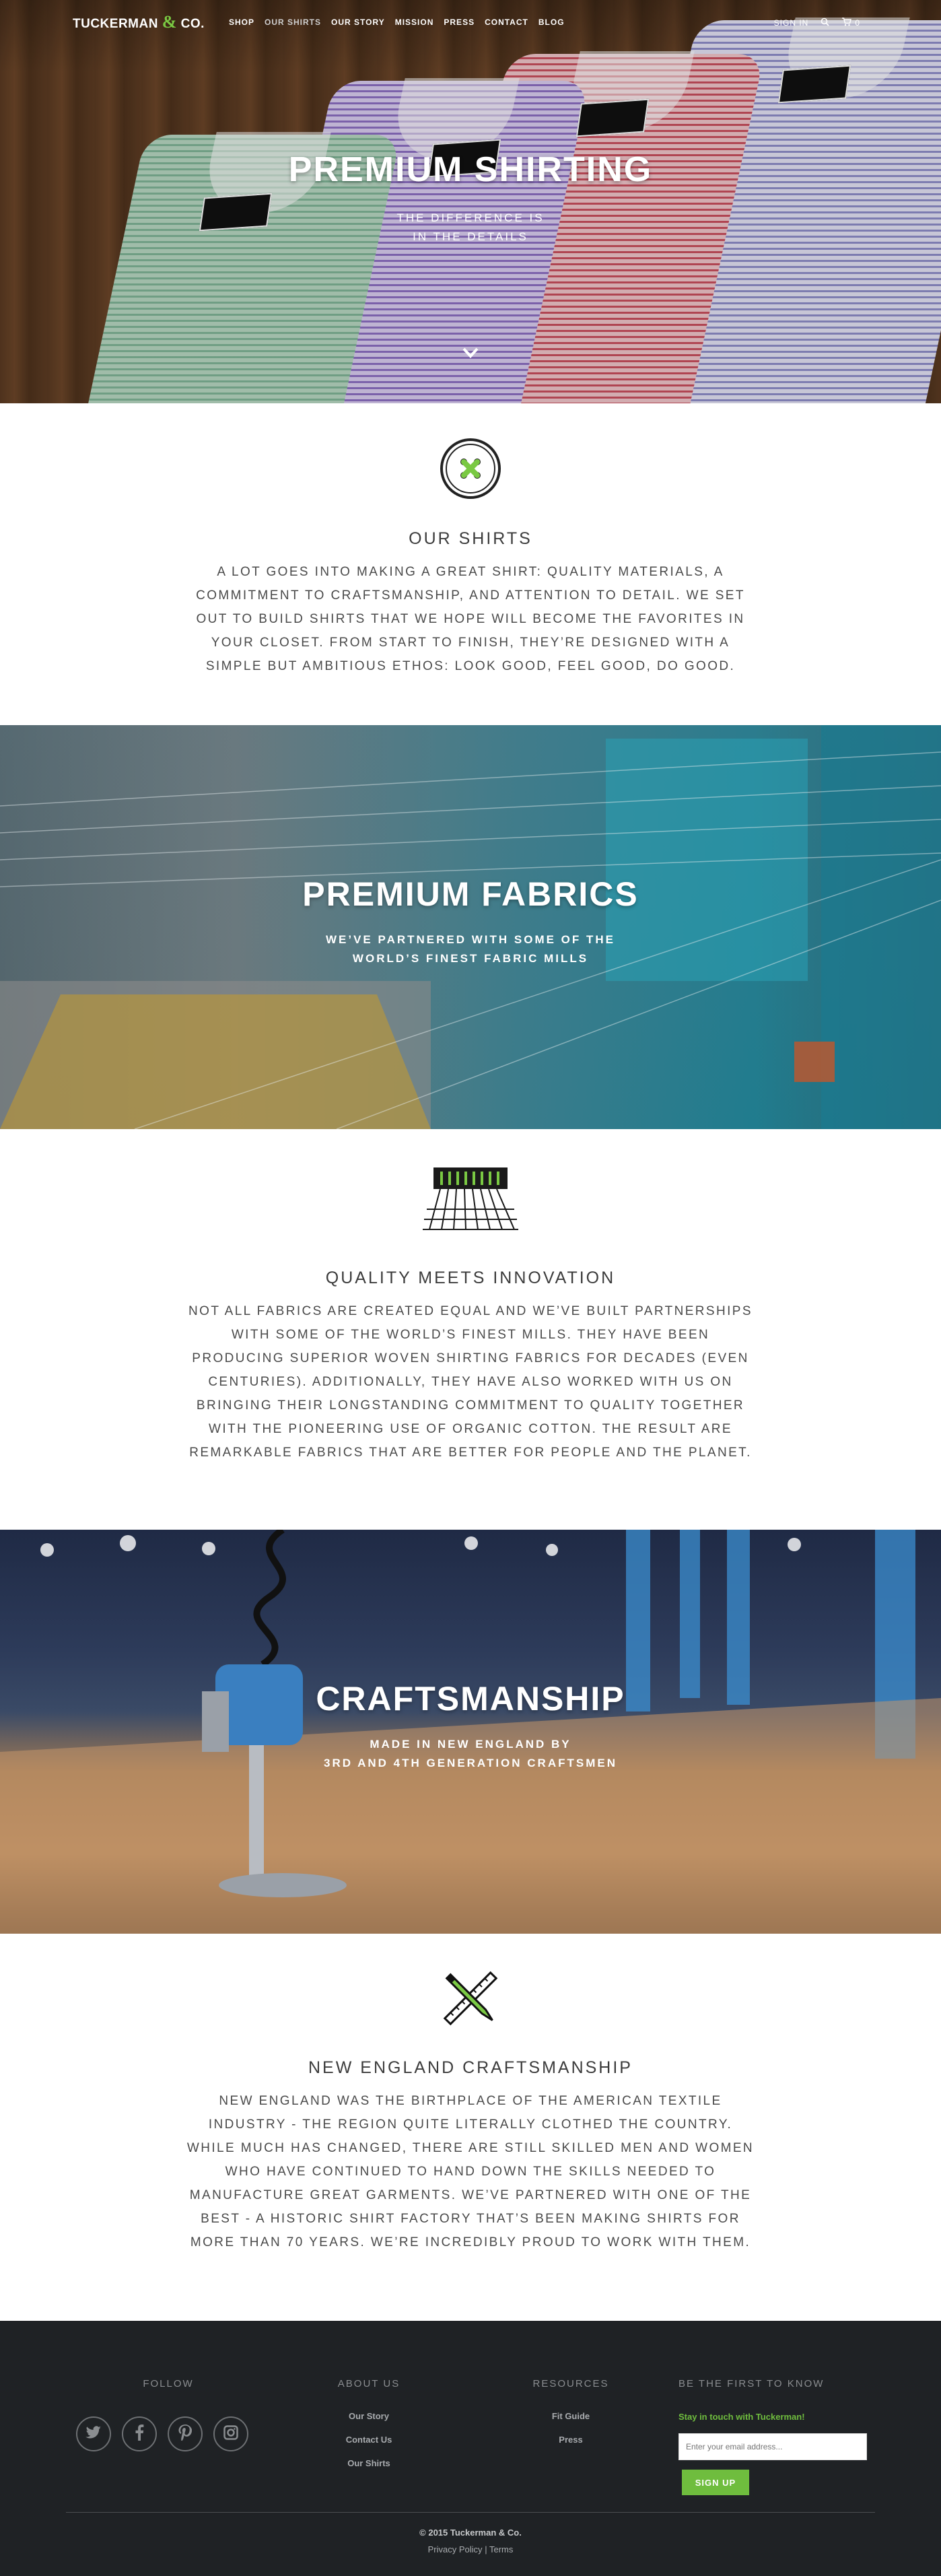  Describe the element at coordinates (791, 23) in the screenshot. I see `sign-in-link: SIGN IN` at that location.